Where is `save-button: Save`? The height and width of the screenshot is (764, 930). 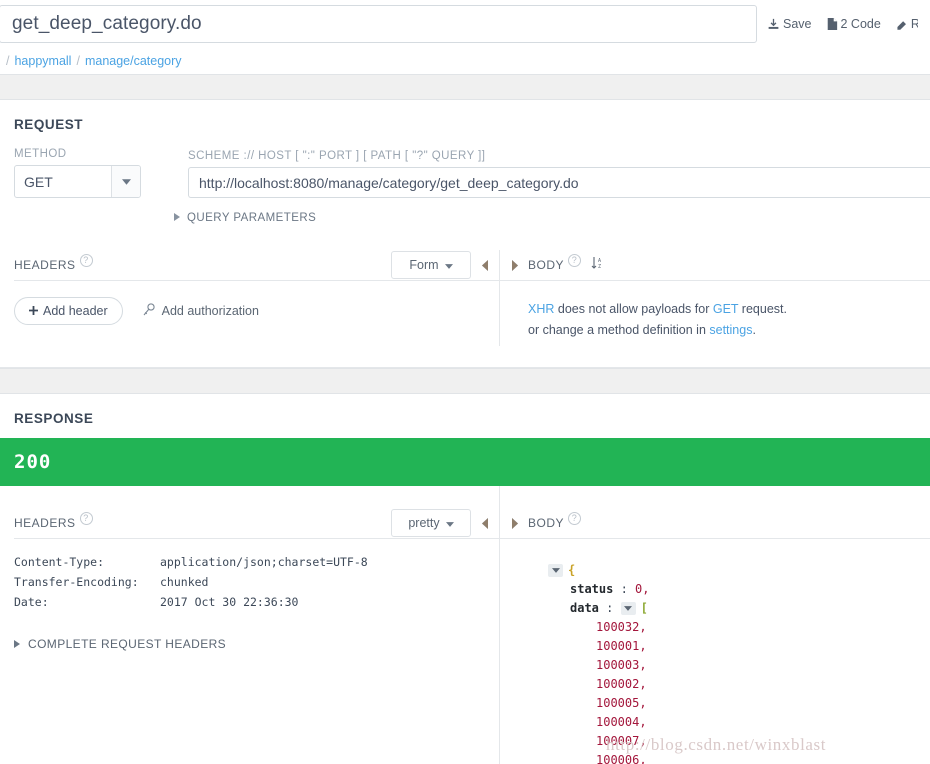
save-button: Save is located at coordinates (789, 24).